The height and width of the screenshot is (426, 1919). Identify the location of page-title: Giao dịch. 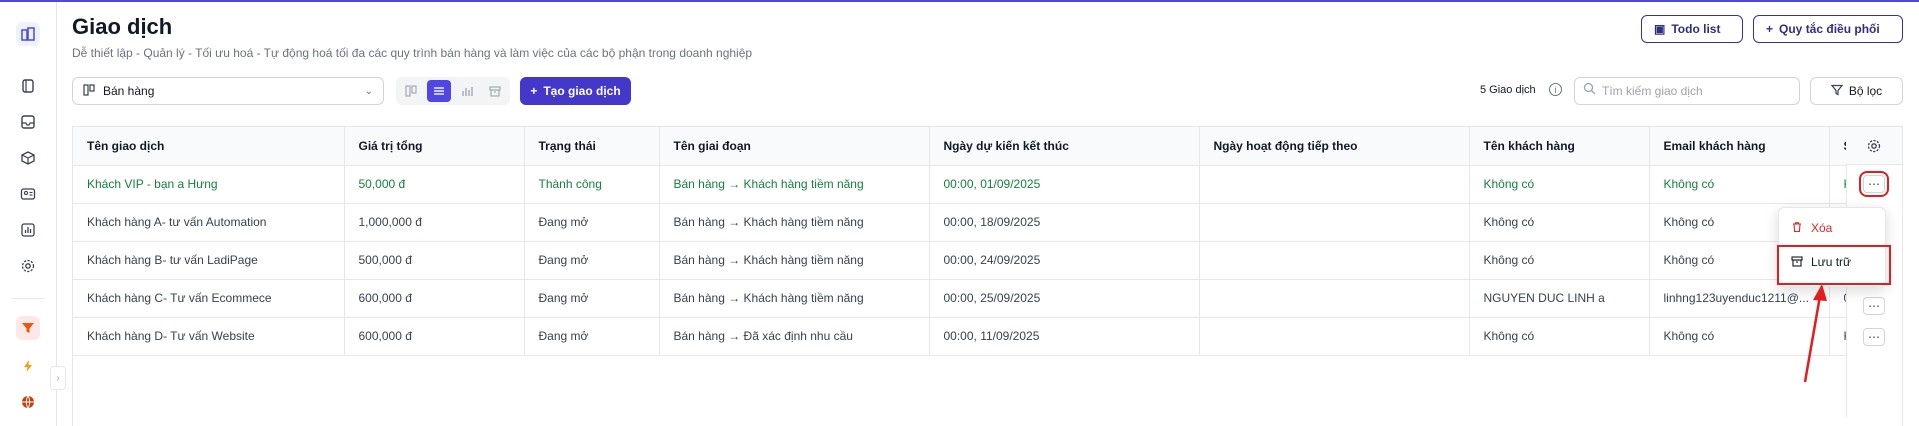
(122, 26).